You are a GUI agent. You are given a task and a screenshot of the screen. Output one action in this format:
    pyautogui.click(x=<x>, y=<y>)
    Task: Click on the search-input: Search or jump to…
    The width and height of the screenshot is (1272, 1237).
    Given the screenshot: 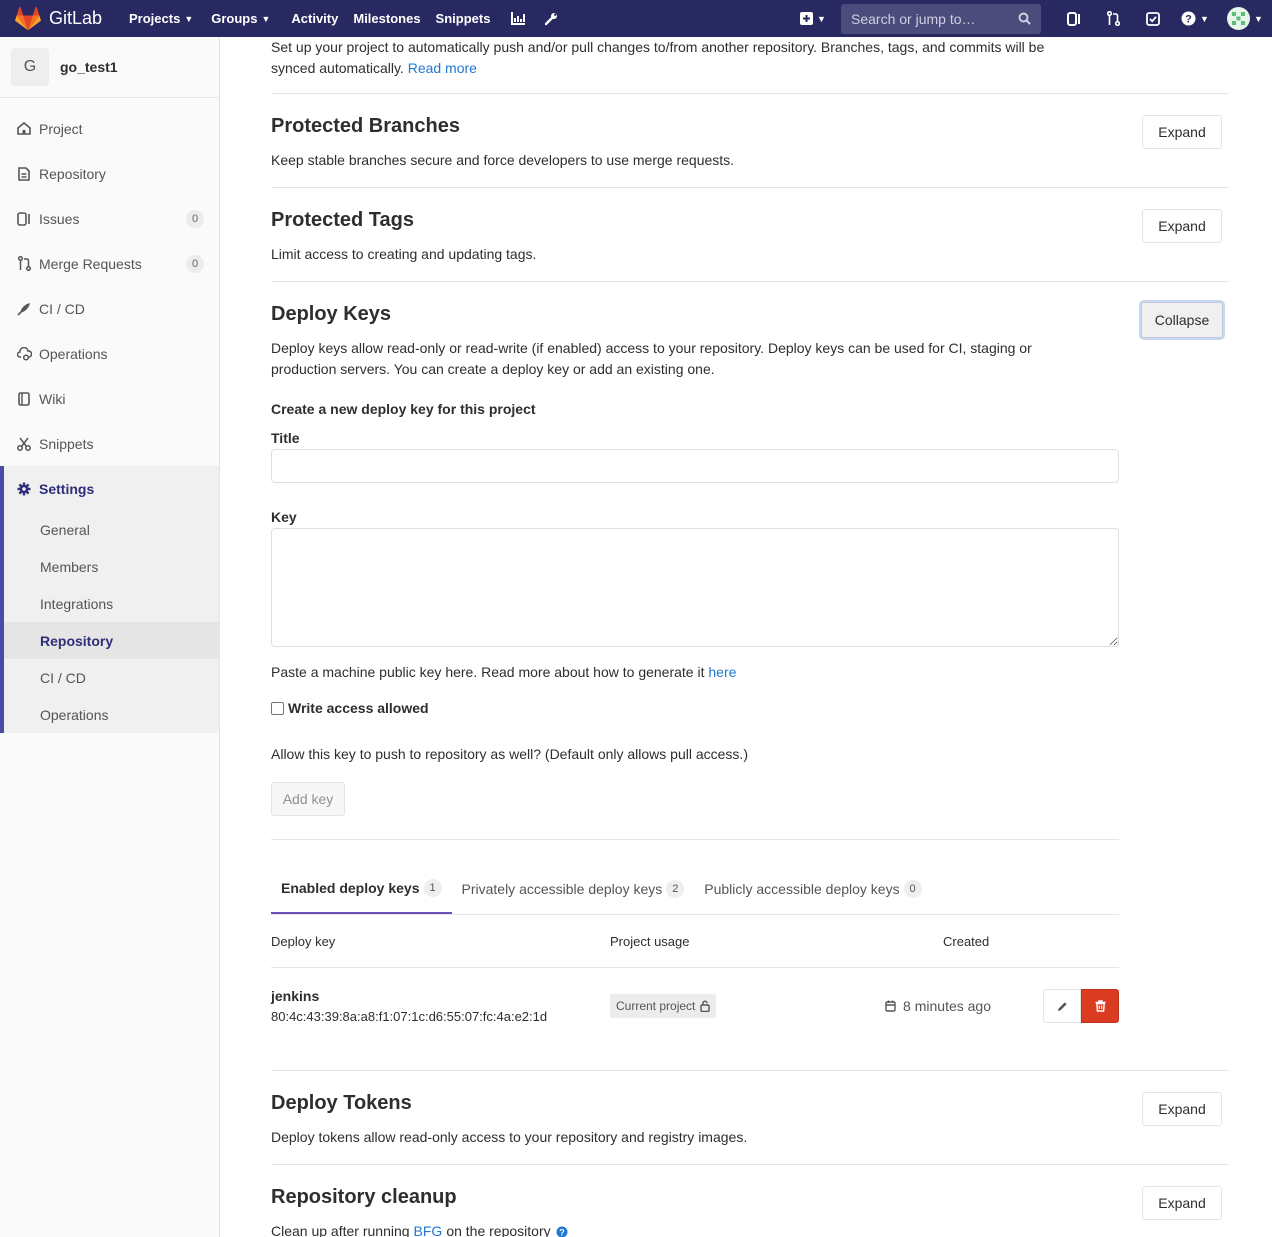 What is the action you would take?
    pyautogui.click(x=941, y=18)
    